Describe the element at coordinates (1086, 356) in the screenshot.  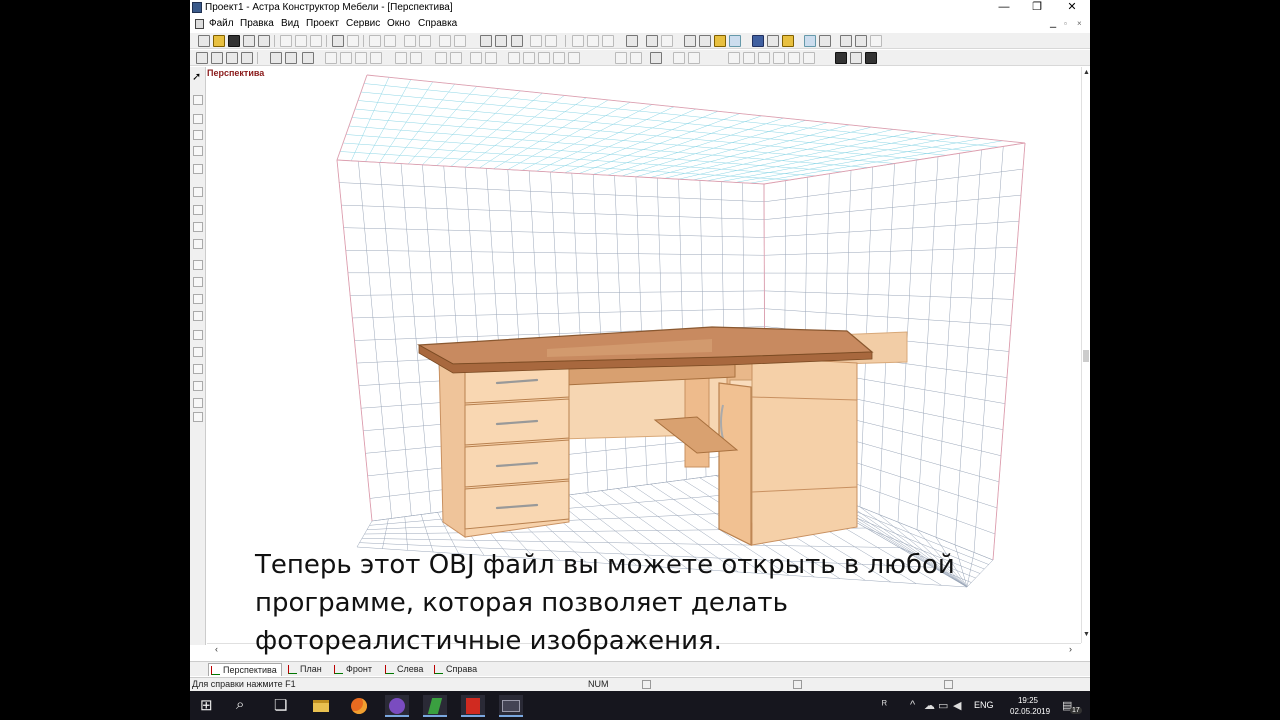
I see `scroll-thumb` at that location.